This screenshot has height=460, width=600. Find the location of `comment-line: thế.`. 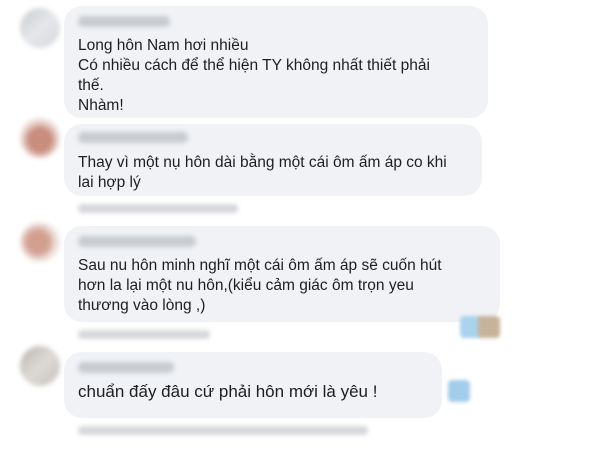

comment-line: thế. is located at coordinates (91, 85).